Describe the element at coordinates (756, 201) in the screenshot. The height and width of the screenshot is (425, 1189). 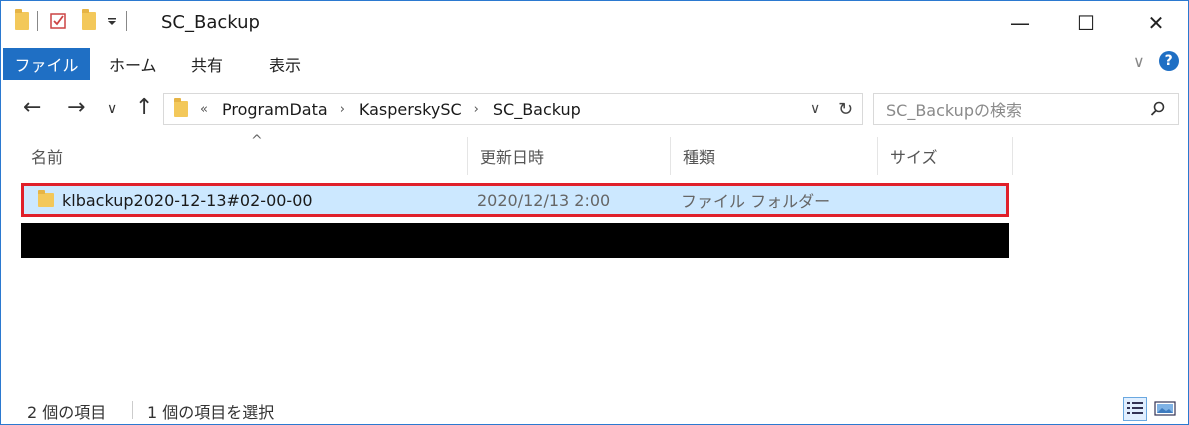
I see `file-type: ファイル フォルダー` at that location.